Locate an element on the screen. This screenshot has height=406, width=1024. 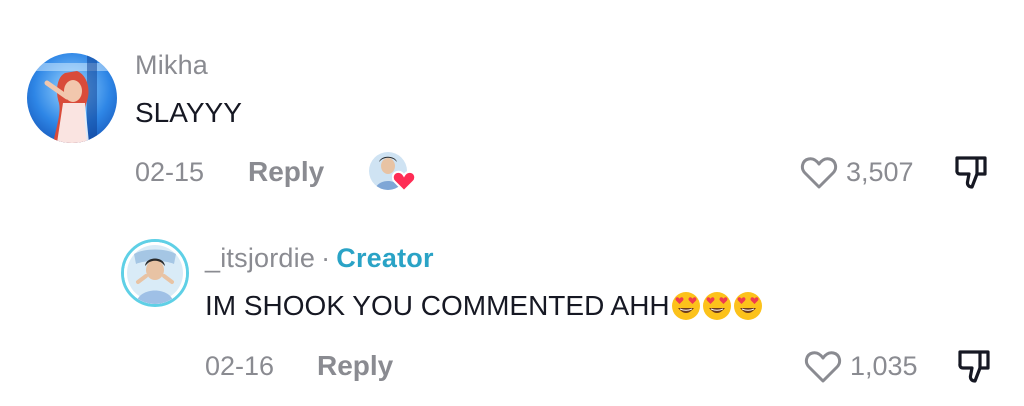
reply-like-heart-icon is located at coordinates (823, 367).